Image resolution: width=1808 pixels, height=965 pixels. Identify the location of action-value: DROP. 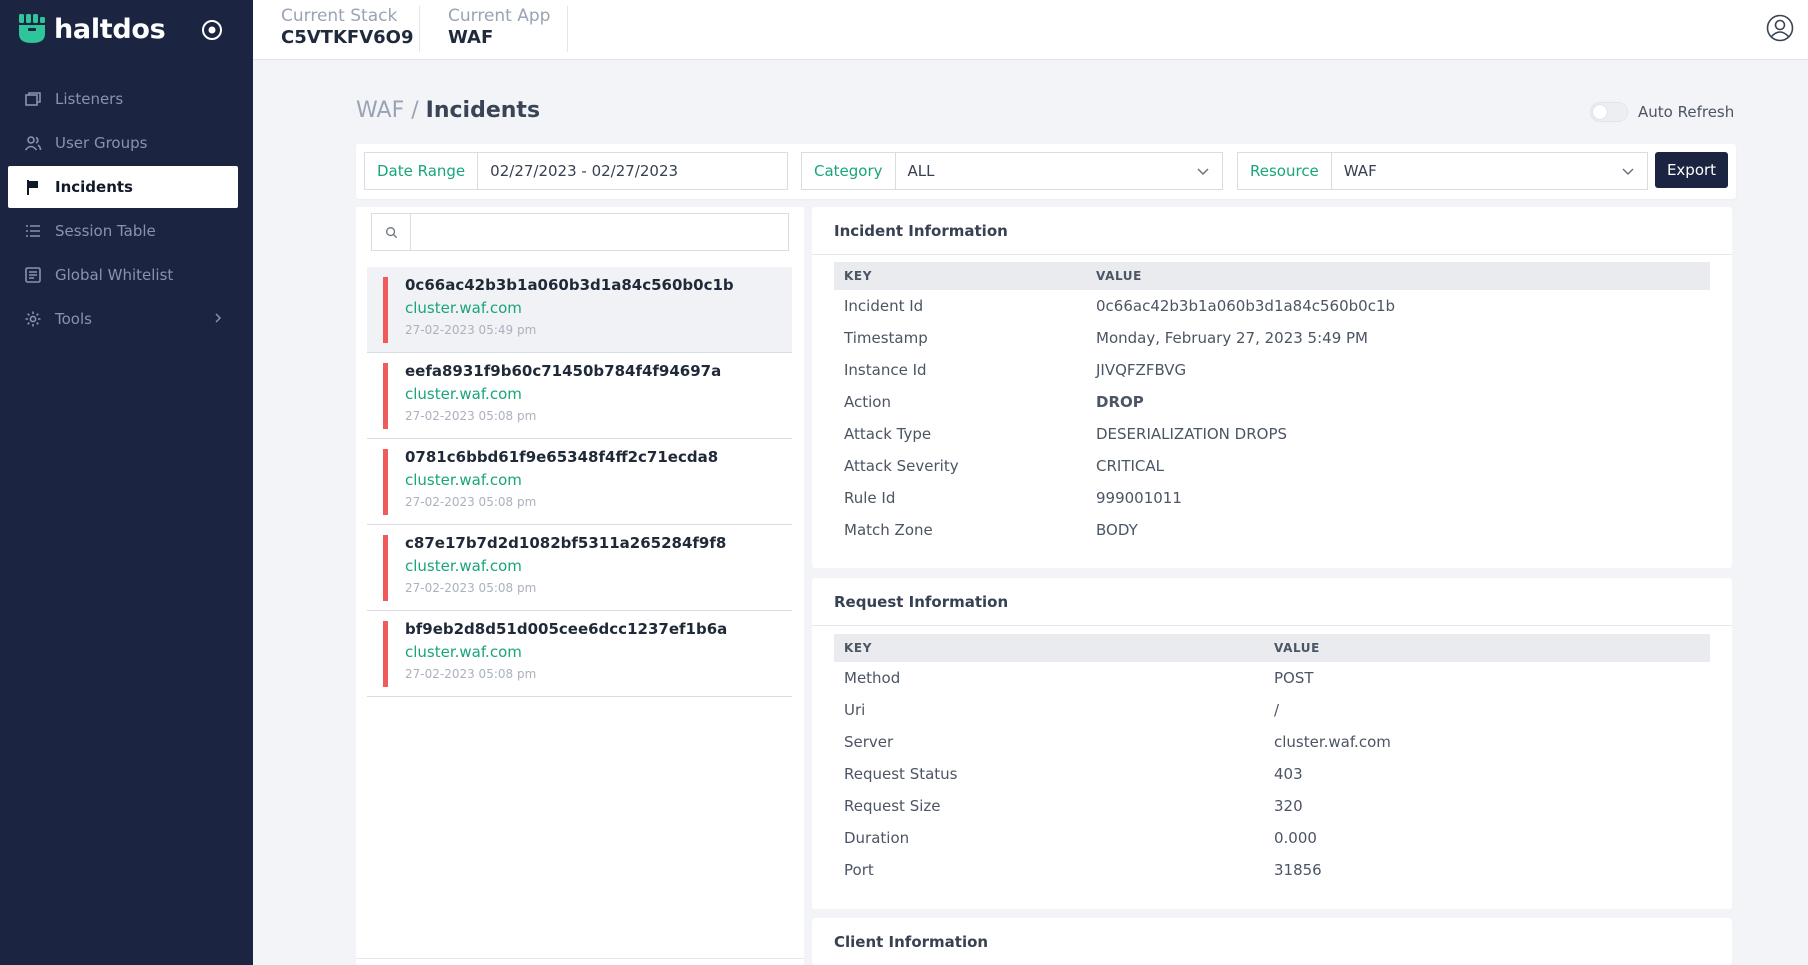
(1120, 402).